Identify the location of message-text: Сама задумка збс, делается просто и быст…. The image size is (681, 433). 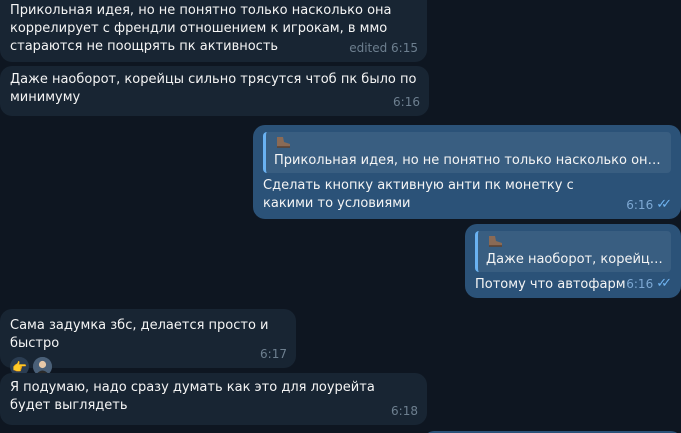
(139, 334).